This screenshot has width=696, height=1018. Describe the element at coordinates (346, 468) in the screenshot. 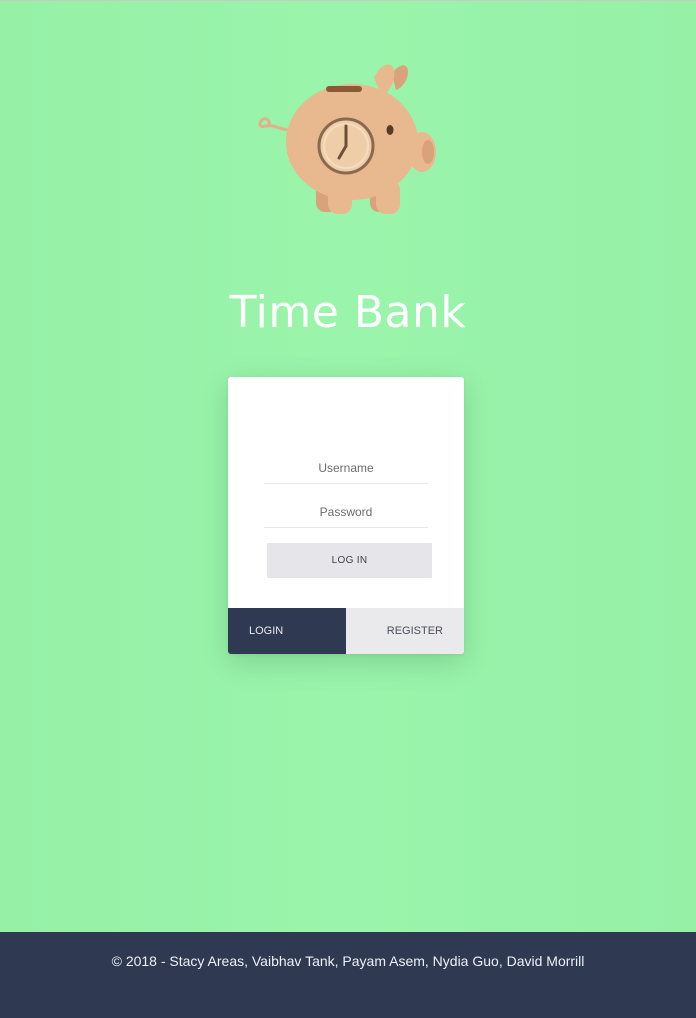

I see `username-input` at that location.